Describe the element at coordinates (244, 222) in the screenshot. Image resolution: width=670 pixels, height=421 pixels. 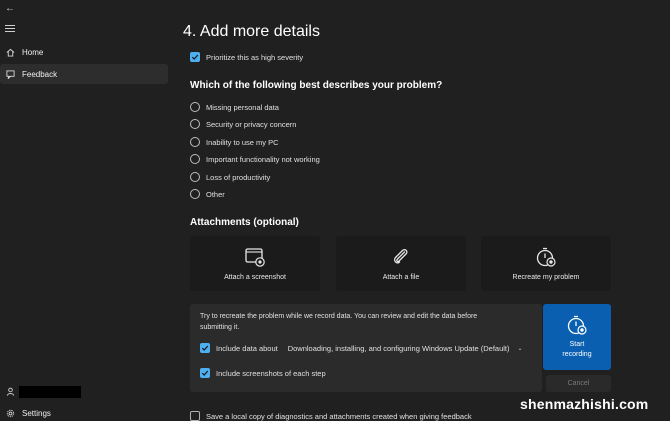
I see `attachments-heading: Attachments (optional)` at that location.